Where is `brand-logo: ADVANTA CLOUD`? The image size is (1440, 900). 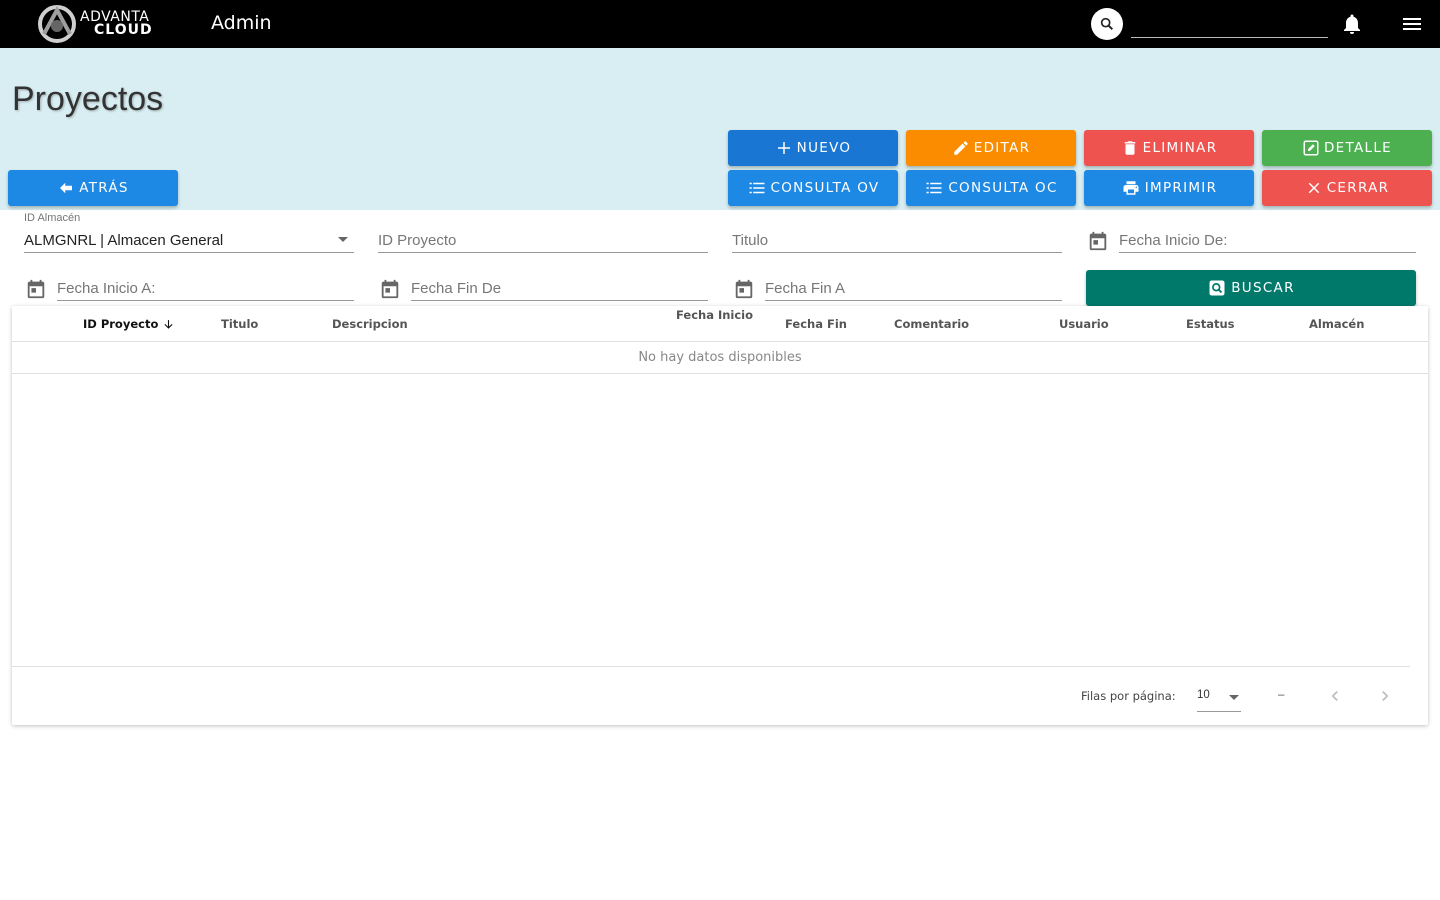 brand-logo: ADVANTA CLOUD is located at coordinates (94, 24).